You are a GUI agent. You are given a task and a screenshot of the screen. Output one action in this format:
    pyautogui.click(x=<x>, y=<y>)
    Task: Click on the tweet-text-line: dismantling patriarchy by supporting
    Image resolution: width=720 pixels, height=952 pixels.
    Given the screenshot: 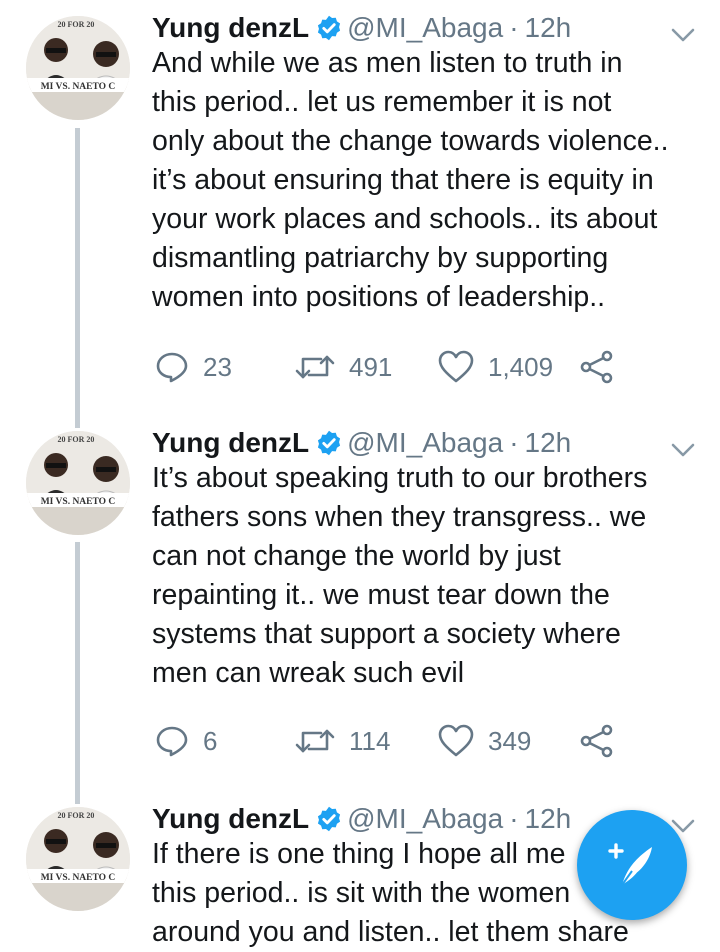 What is the action you would take?
    pyautogui.click(x=380, y=258)
    